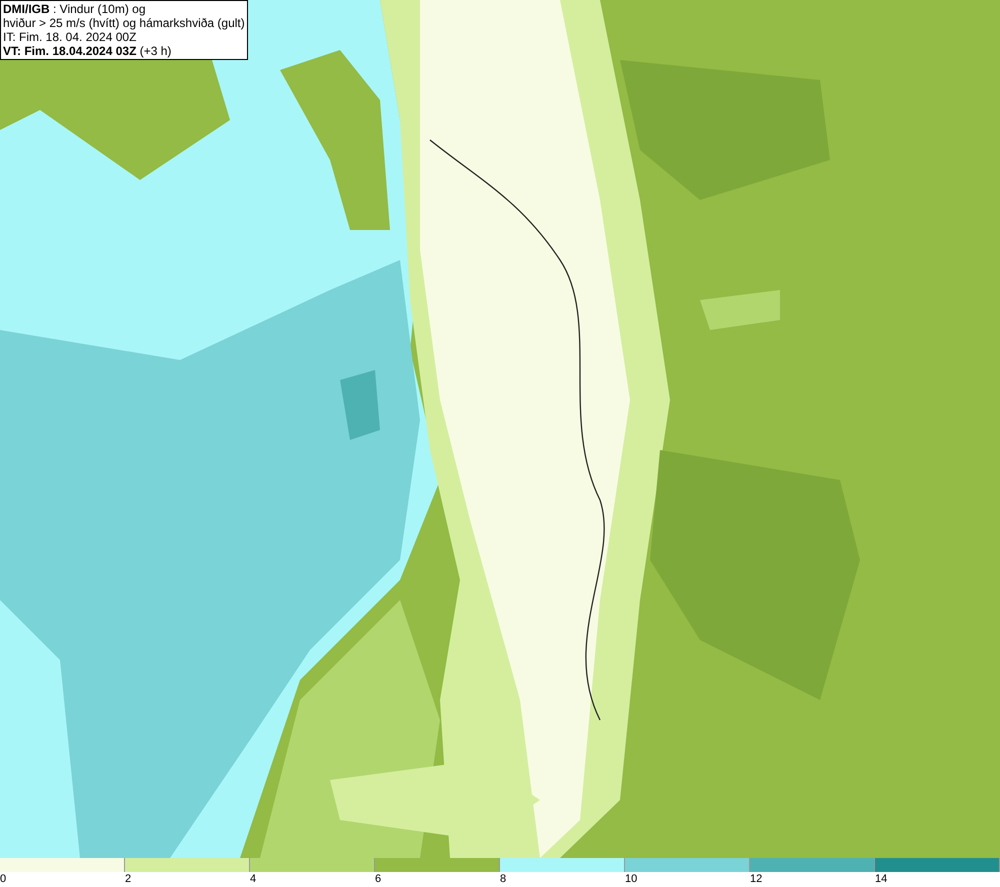  I want to click on legend-tick-label: 0, so click(3, 879).